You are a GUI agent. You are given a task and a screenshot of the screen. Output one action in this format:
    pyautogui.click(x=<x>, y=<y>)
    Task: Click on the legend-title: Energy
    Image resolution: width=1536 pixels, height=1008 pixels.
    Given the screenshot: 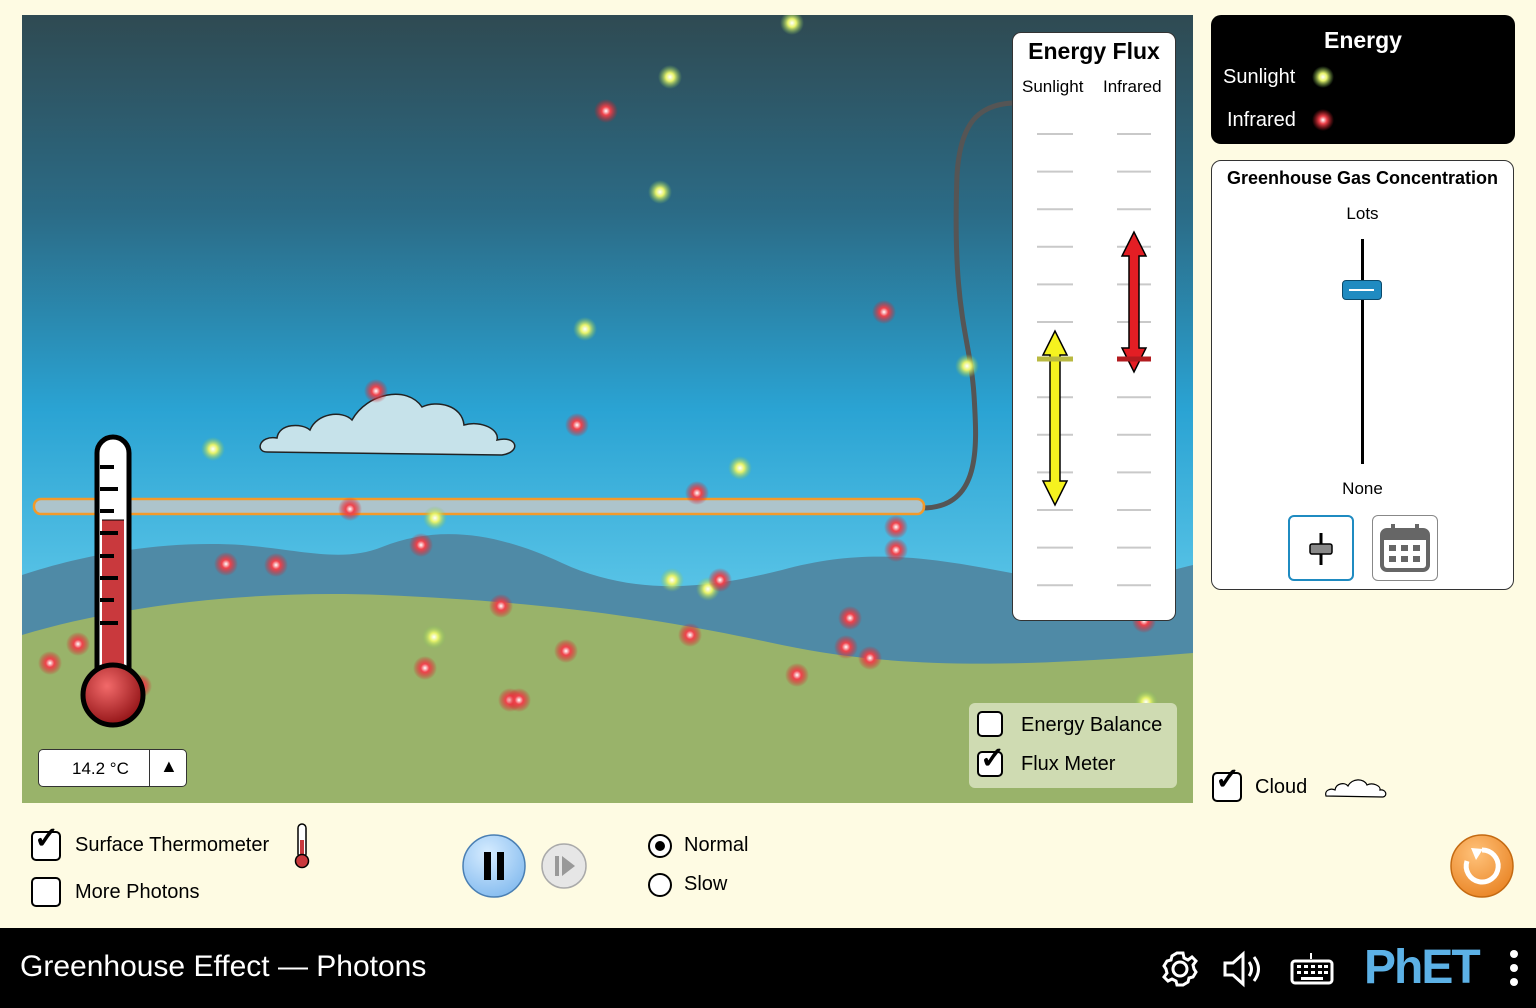 What is the action you would take?
    pyautogui.click(x=1363, y=40)
    